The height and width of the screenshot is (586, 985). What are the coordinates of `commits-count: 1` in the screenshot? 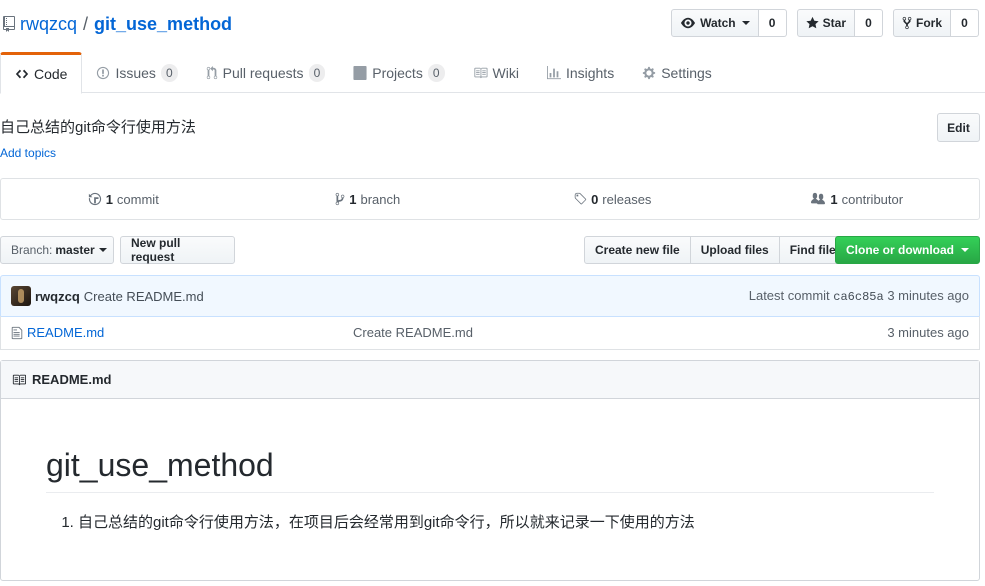 It's located at (109, 199).